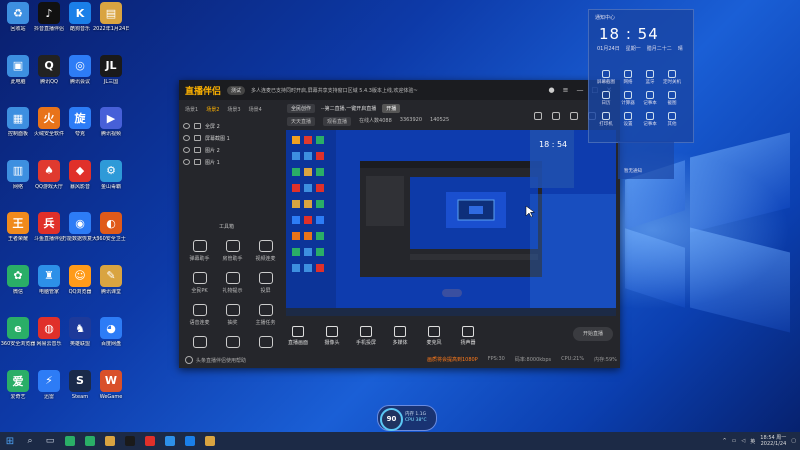 Image resolution: width=800 pixels, height=450 pixels. I want to click on tool-item: 礼物提示, so click(232, 283).